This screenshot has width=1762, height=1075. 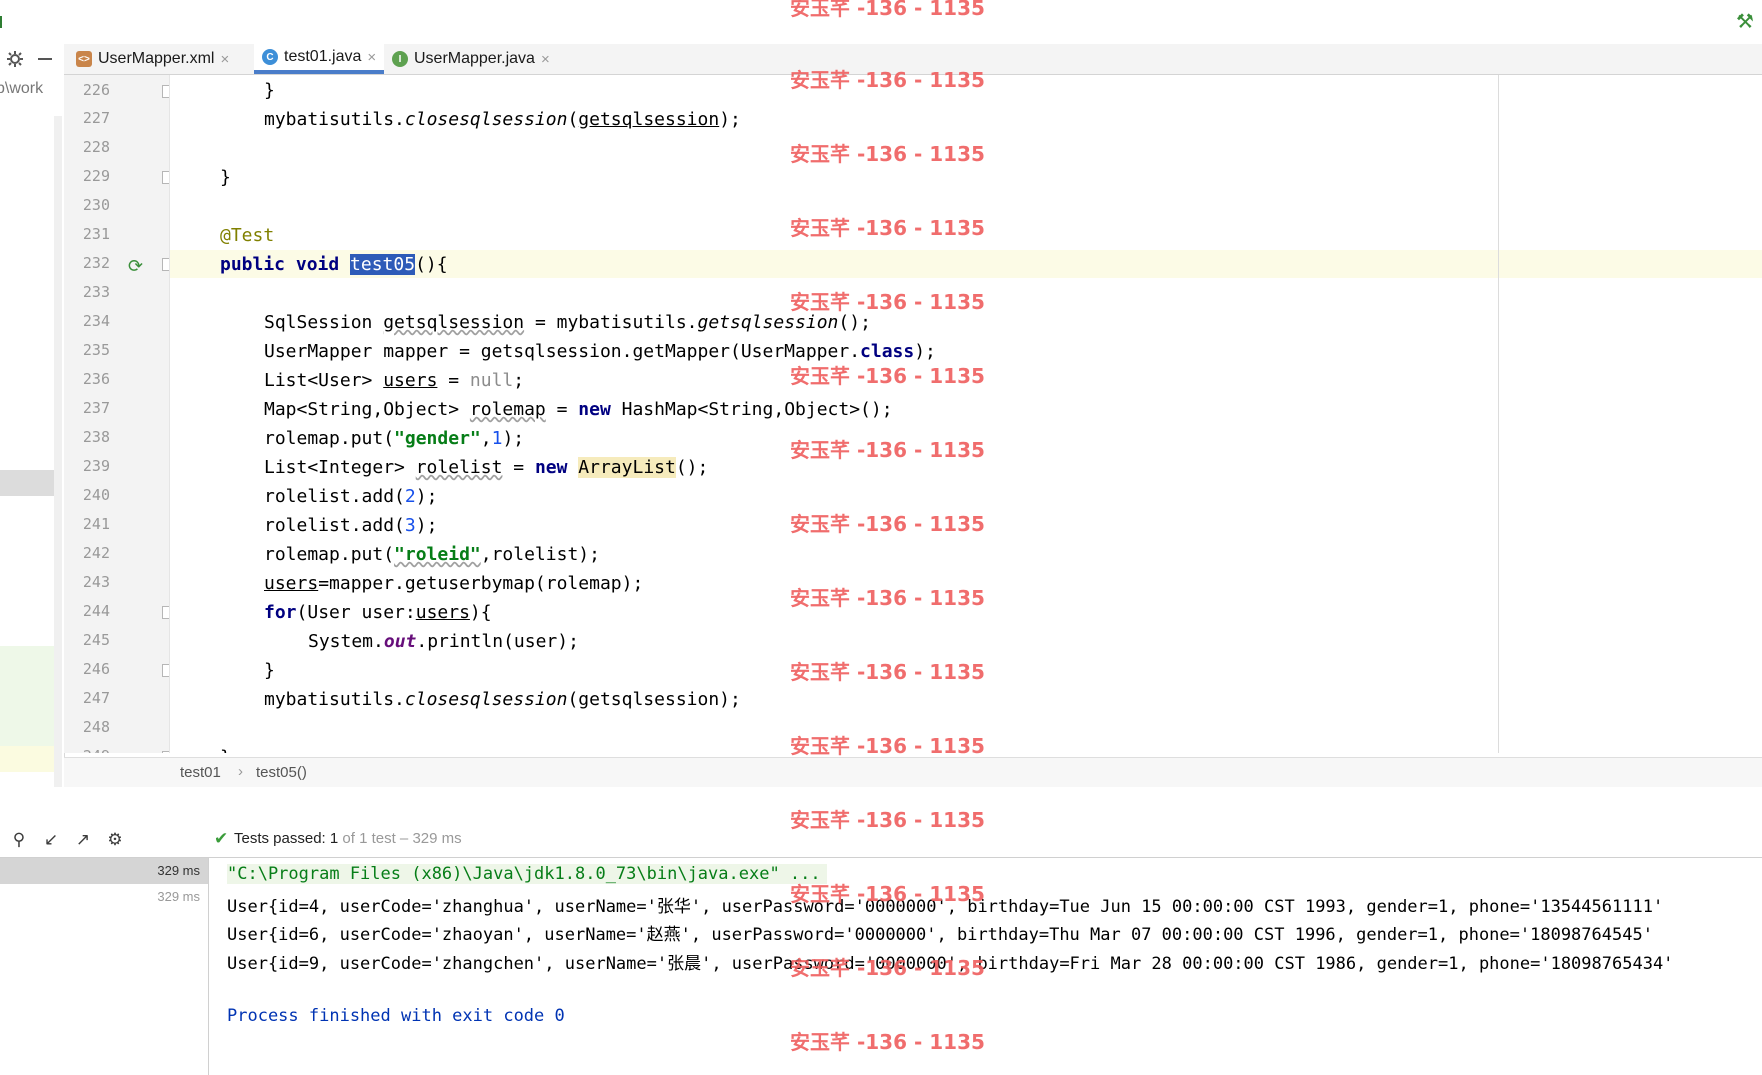 What do you see at coordinates (96, 698) in the screenshot?
I see `line-number: 247` at bounding box center [96, 698].